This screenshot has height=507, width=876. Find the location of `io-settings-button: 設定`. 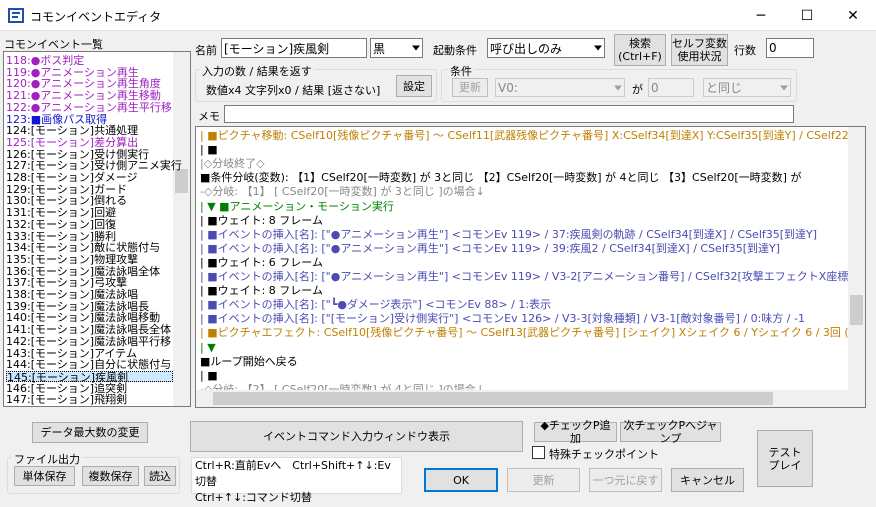

io-settings-button: 設定 is located at coordinates (414, 86).